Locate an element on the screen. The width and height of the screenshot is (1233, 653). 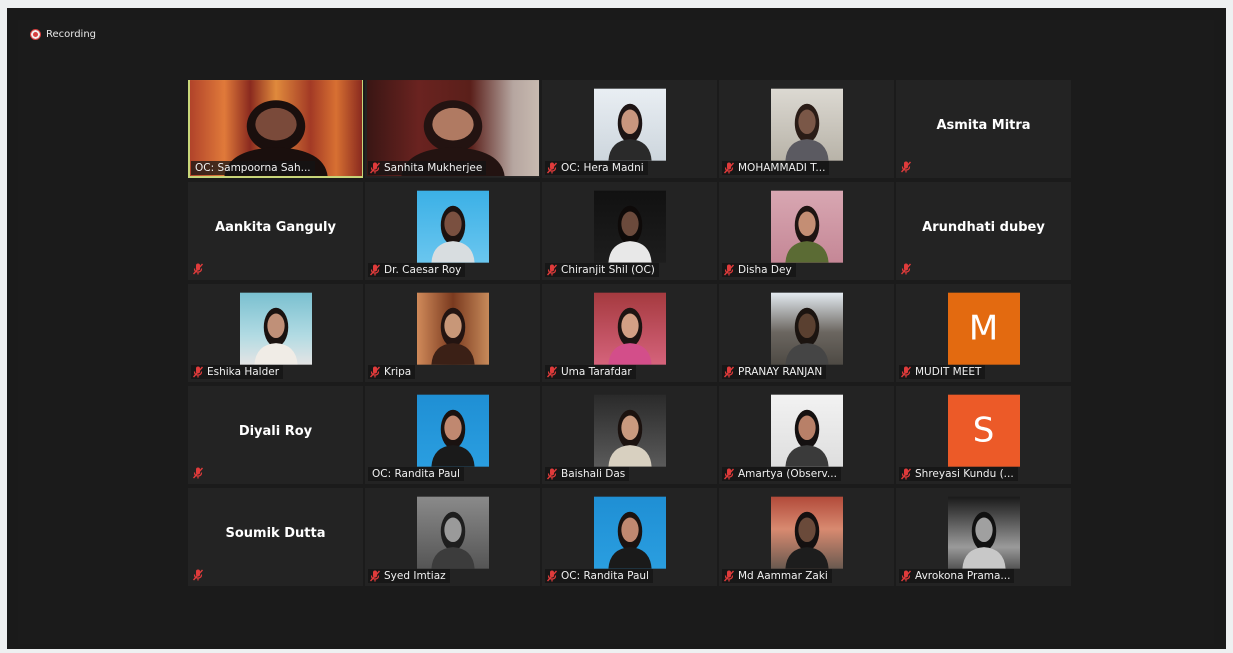
participant-name: Arundhati dubey is located at coordinates (983, 227).